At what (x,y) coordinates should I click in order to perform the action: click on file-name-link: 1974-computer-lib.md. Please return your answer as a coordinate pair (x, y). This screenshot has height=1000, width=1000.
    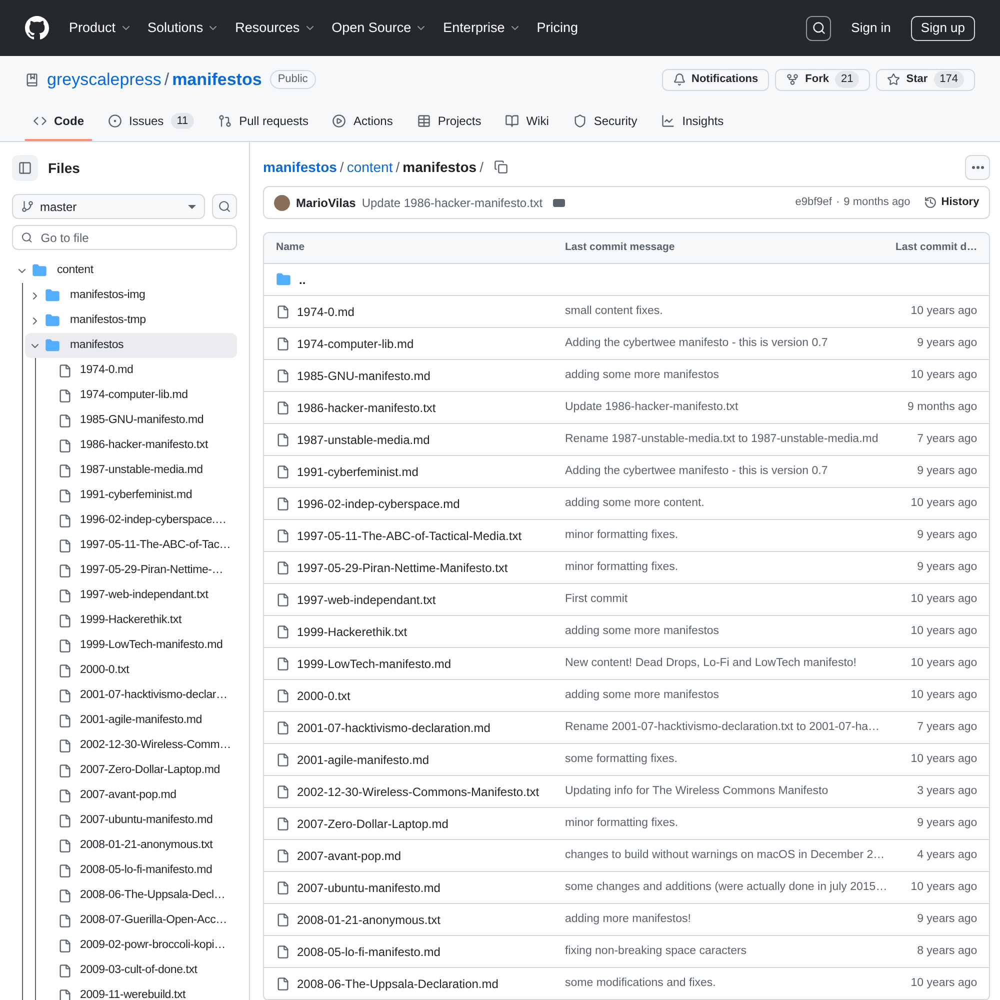
    Looking at the image, I should click on (355, 343).